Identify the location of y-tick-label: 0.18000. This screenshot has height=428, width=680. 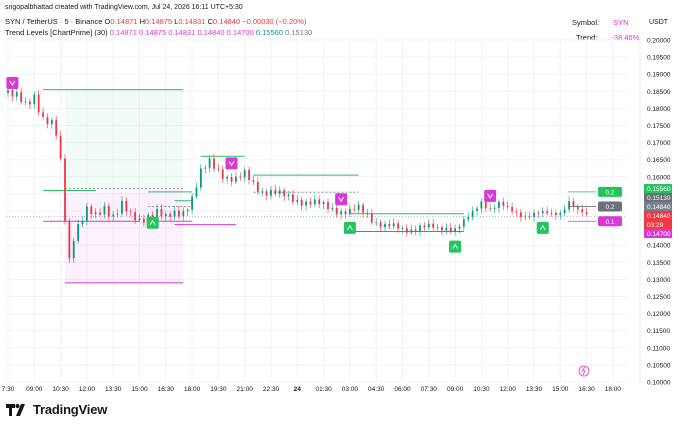
(659, 109).